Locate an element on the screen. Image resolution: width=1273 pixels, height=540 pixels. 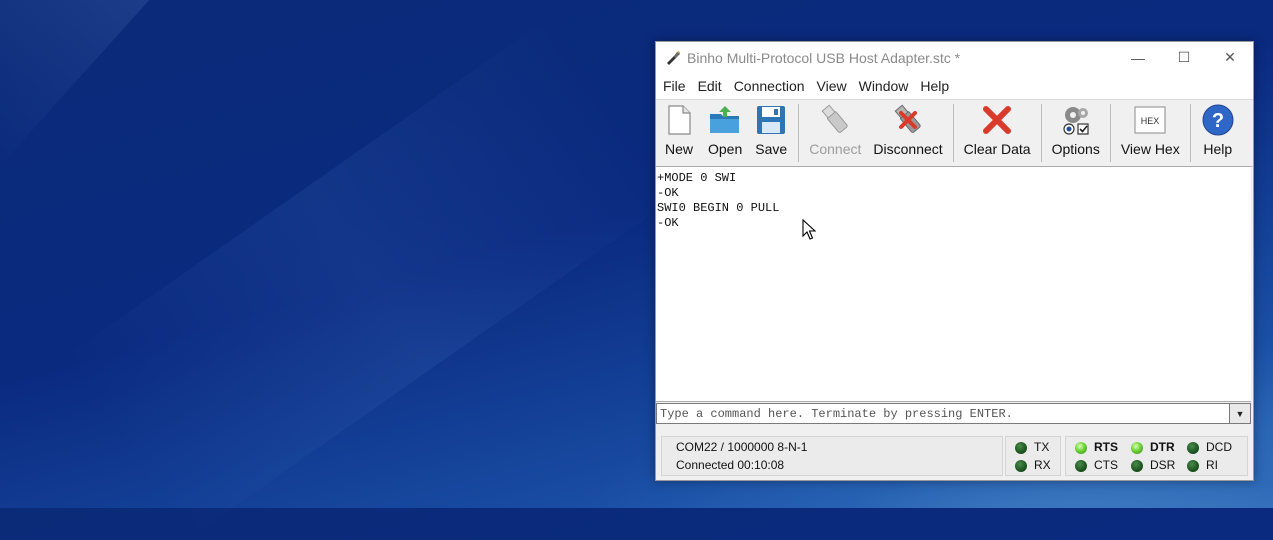
chevron-down-icon: ▼ is located at coordinates (1240, 413).